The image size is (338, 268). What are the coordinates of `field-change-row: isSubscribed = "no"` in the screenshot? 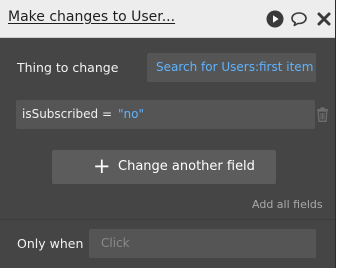 It's located at (165, 114).